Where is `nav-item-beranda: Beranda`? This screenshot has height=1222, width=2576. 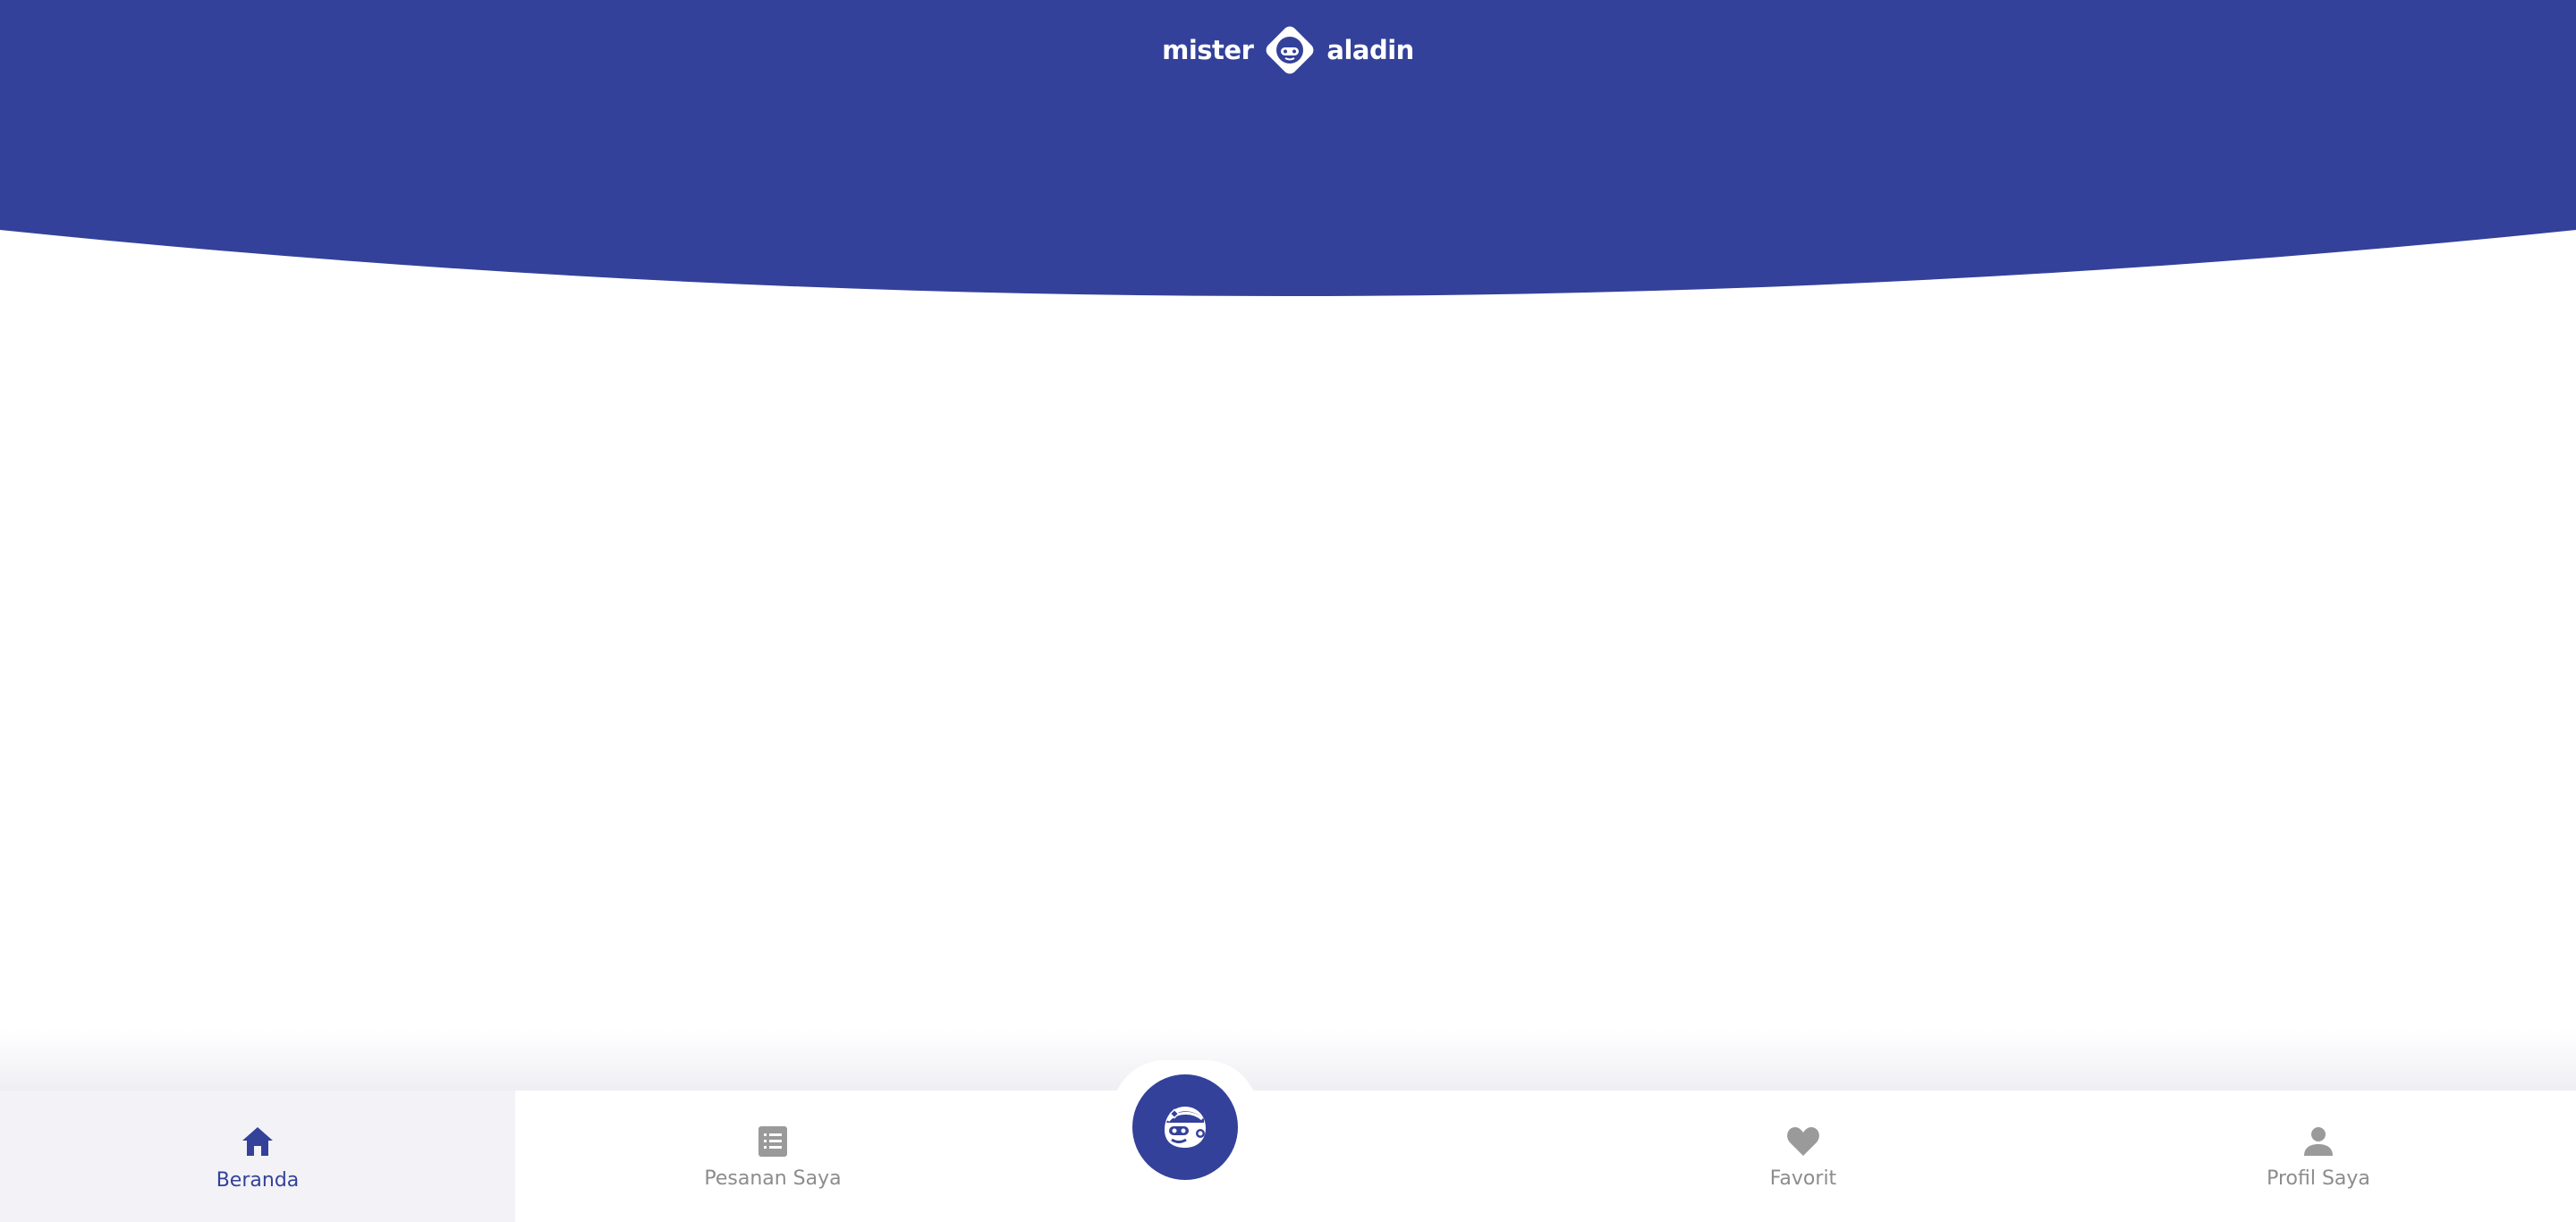
nav-item-beranda: Beranda is located at coordinates (257, 1156).